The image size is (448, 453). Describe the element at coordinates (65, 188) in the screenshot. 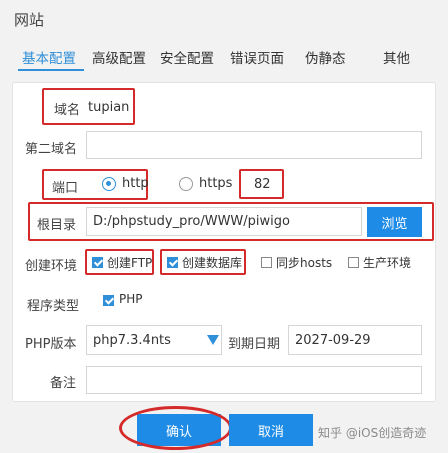

I see `port-label: 端口` at that location.